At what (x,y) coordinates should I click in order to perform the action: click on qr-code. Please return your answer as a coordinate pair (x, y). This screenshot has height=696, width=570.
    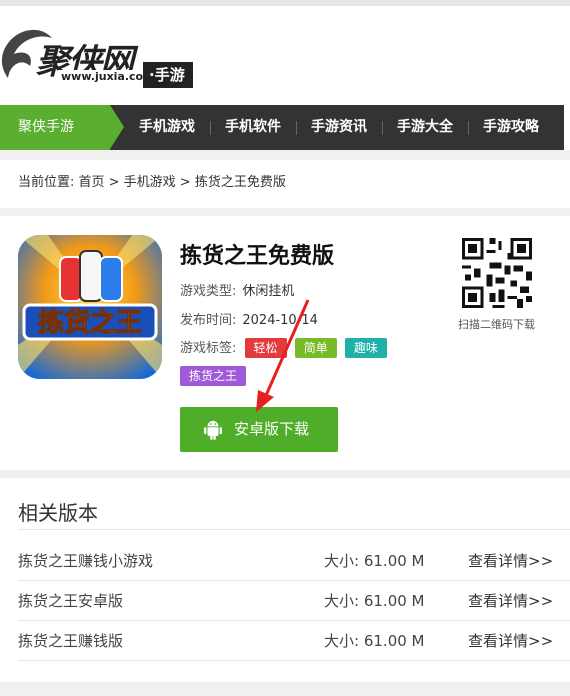
    Looking at the image, I should click on (497, 273).